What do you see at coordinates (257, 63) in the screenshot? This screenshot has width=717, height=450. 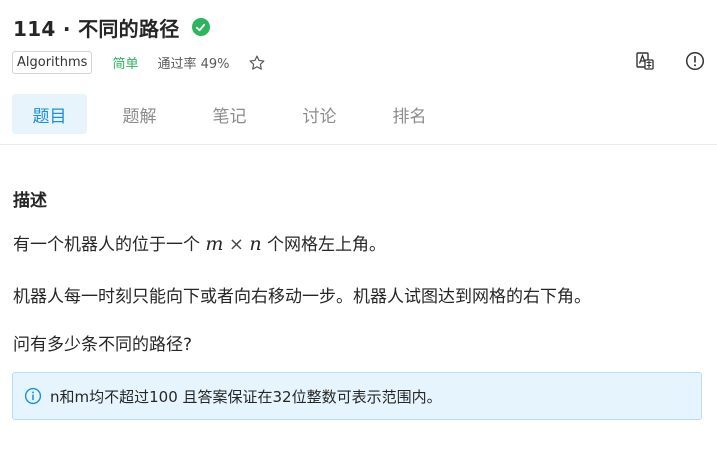 I see `star-icon` at bounding box center [257, 63].